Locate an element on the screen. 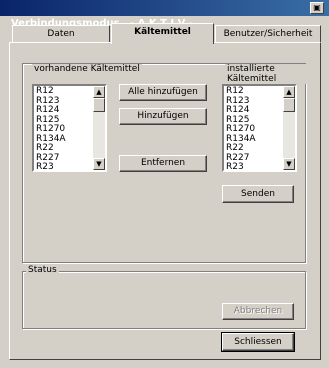  send-button: Senden is located at coordinates (258, 194).